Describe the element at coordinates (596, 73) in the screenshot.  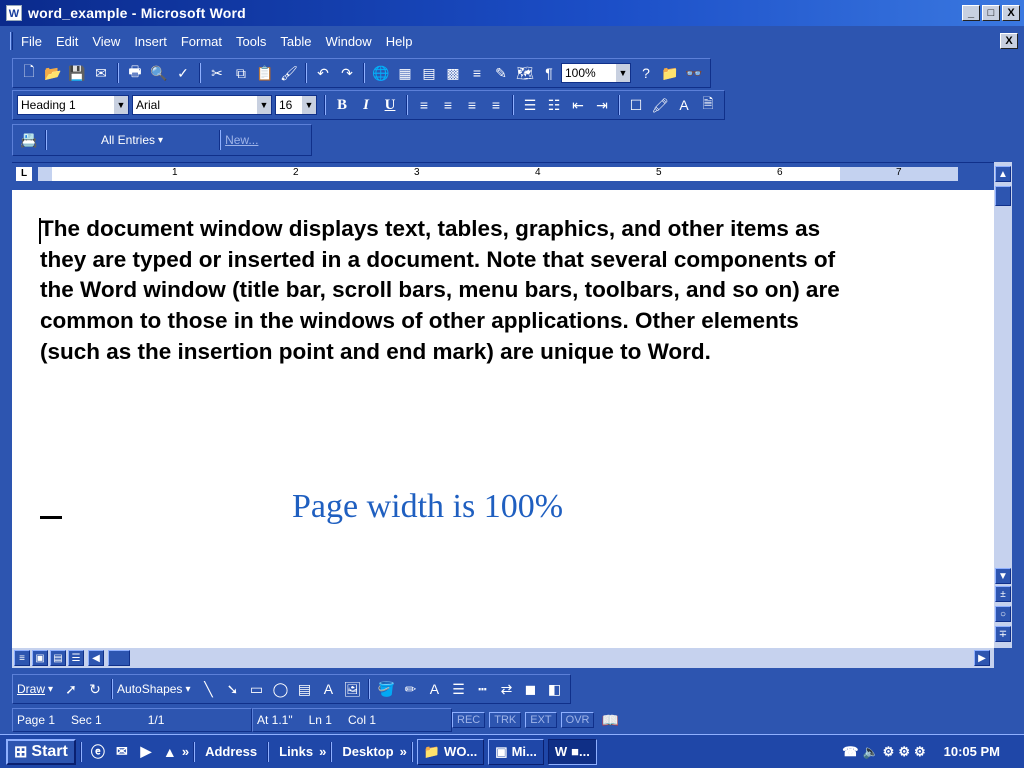
I see `zoom-select: 100% ▼` at that location.